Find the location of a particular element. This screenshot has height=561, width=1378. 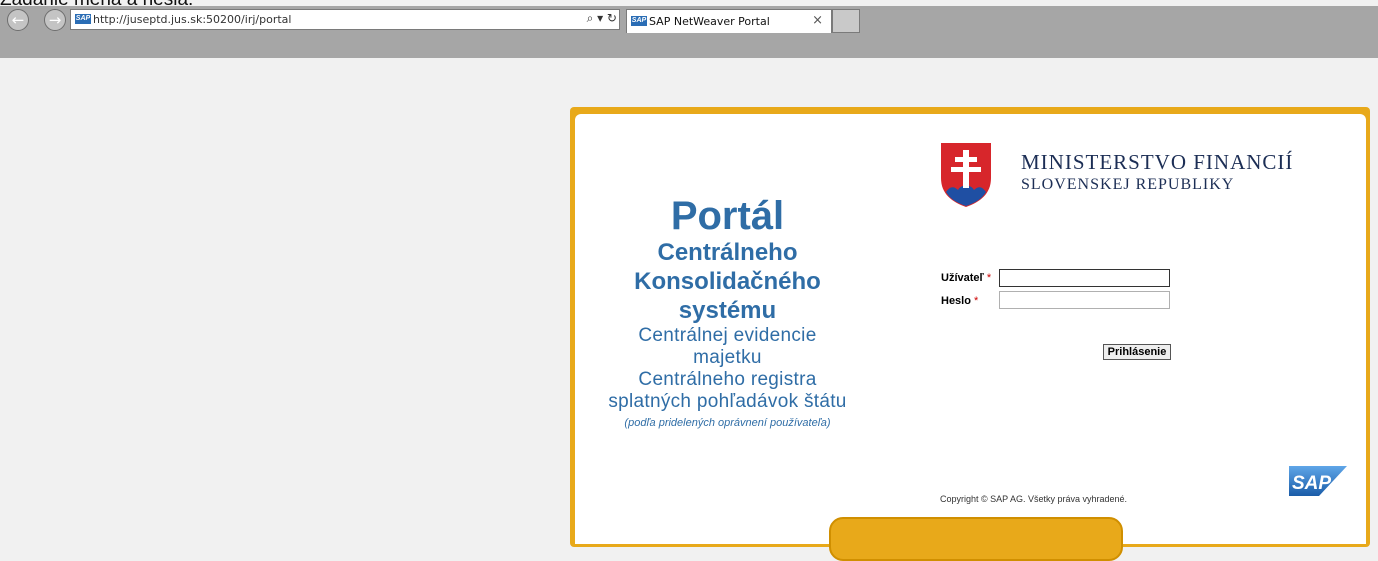

portal-title-line3: Konsolidačného is located at coordinates (727, 281).